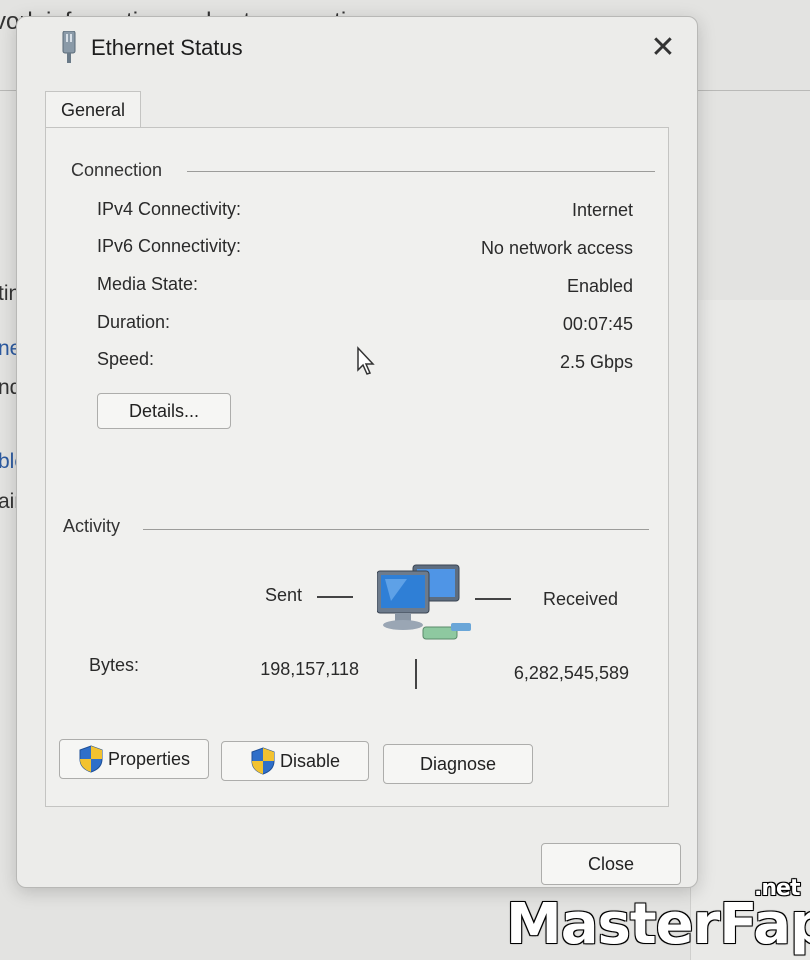  I want to click on disable-label: Disable, so click(310, 760).